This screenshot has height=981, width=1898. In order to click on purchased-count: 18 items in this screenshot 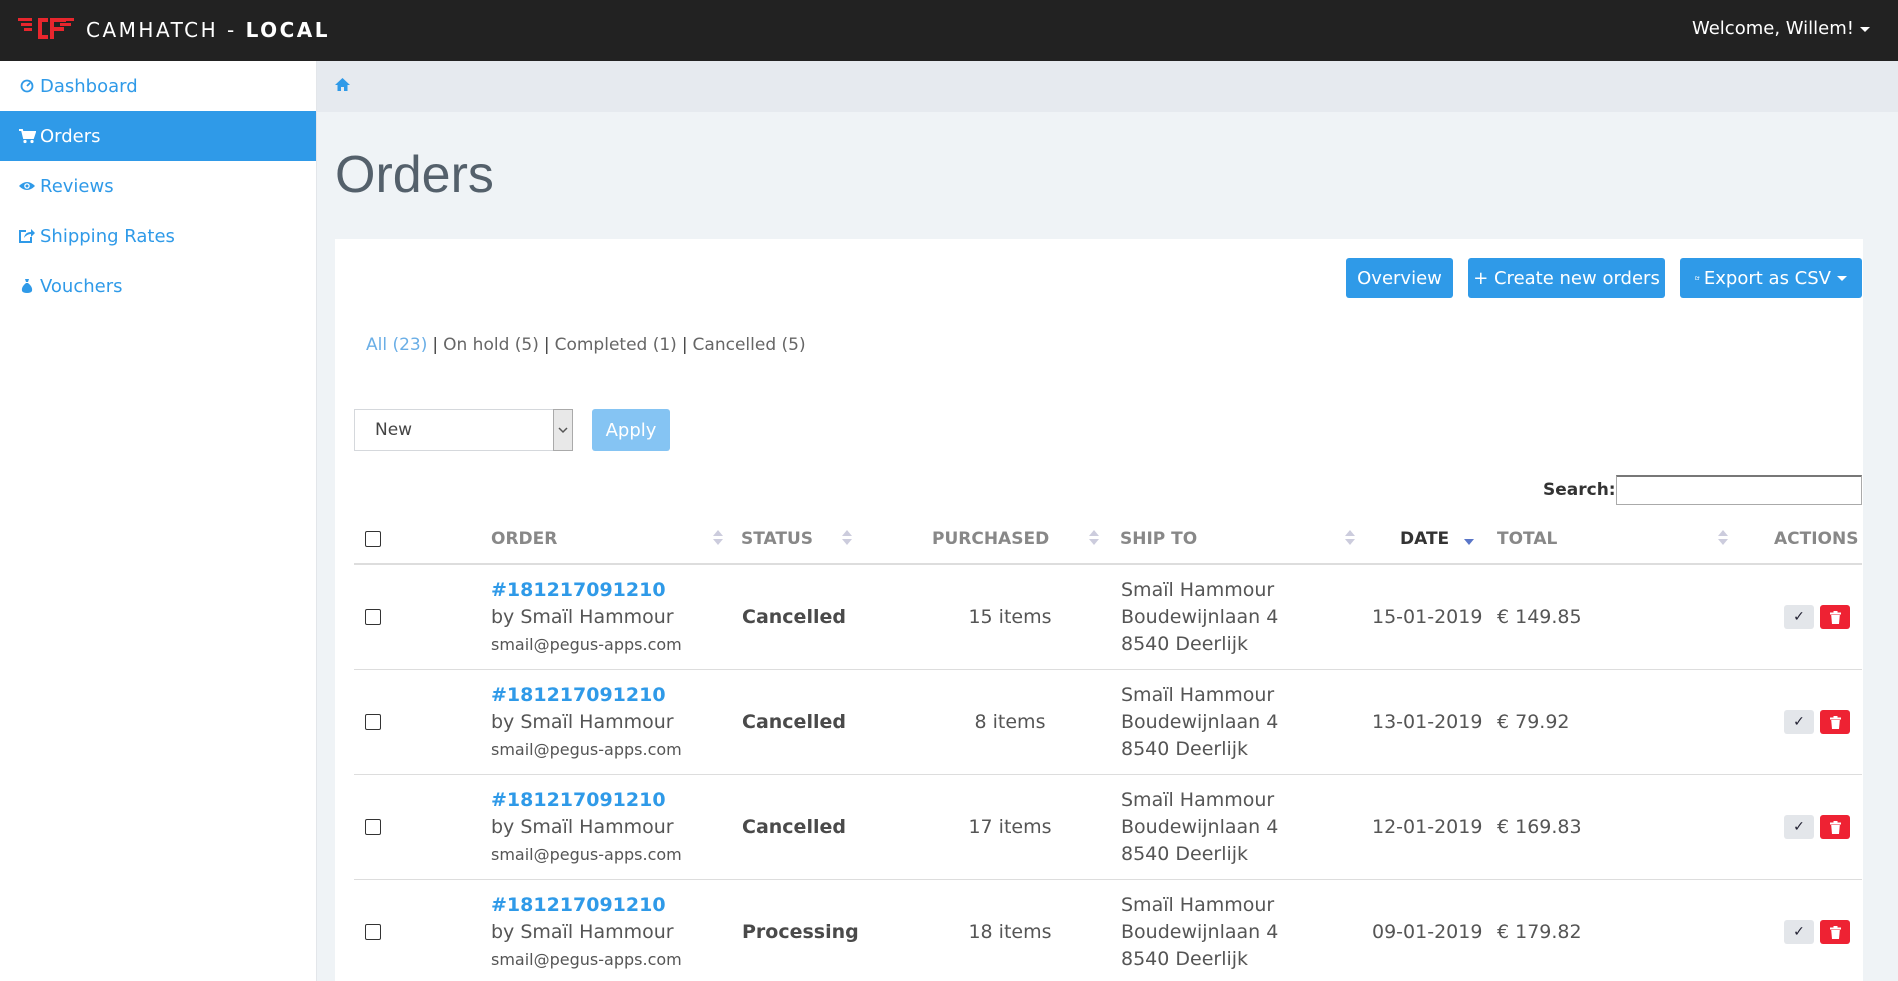, I will do `click(1010, 932)`.